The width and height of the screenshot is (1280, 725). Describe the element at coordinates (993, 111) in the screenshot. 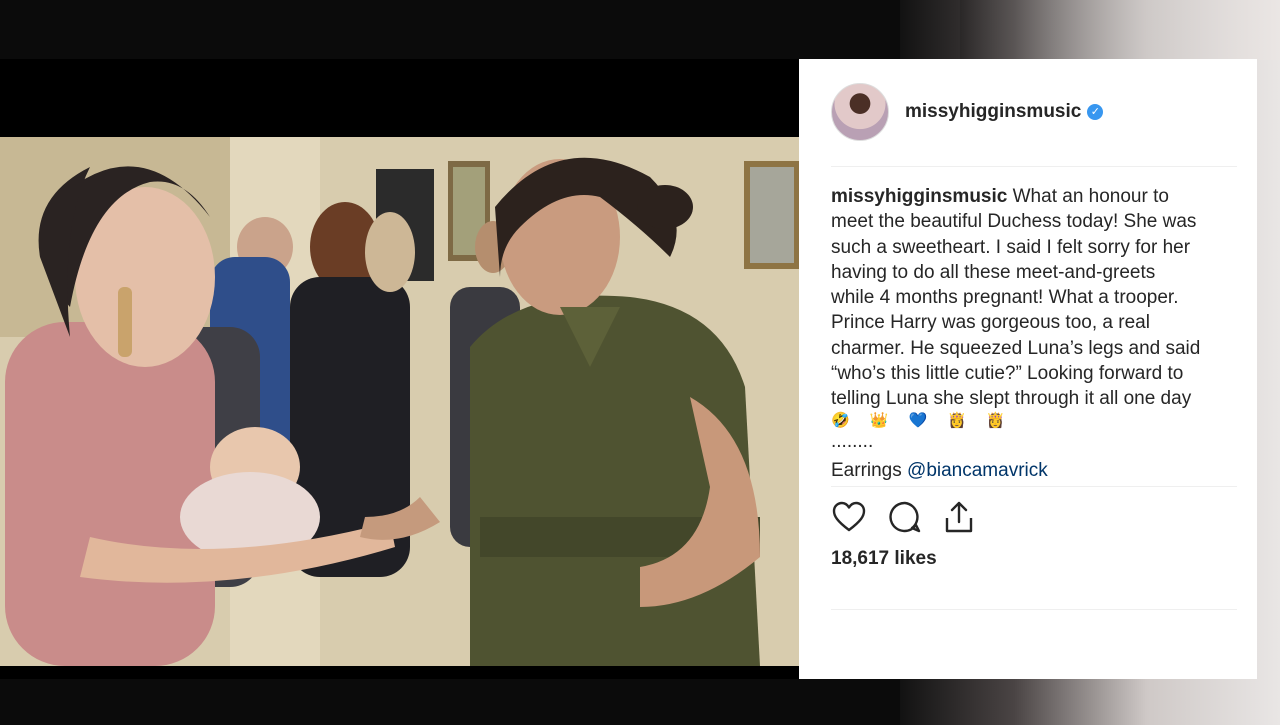

I see `username-text: missyhigginsmusic` at that location.